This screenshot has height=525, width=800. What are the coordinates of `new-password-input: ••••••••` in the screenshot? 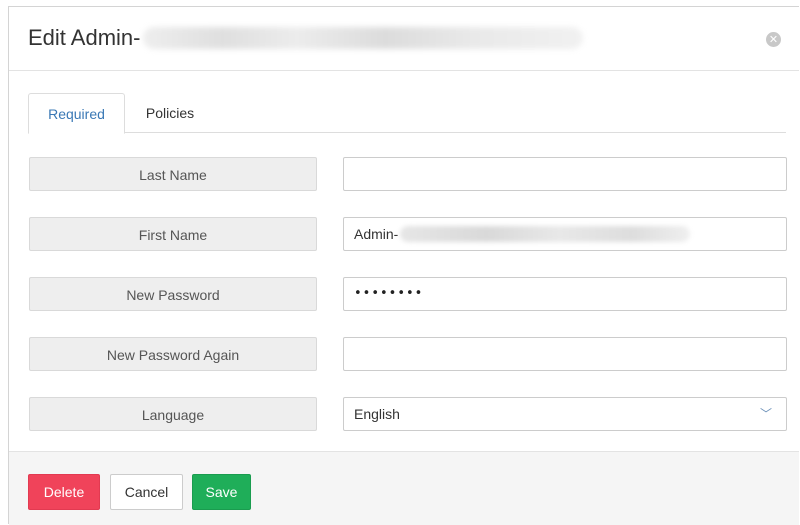 It's located at (565, 294).